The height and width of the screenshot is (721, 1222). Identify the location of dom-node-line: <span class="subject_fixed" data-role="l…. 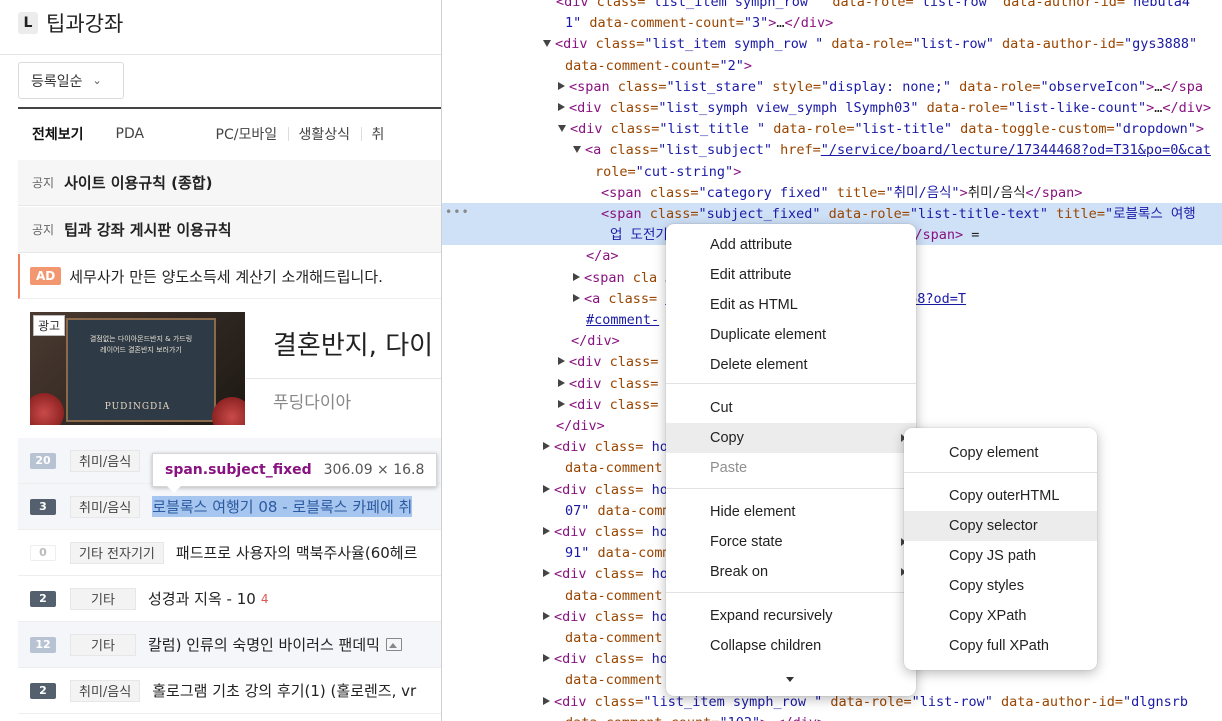
(898, 214).